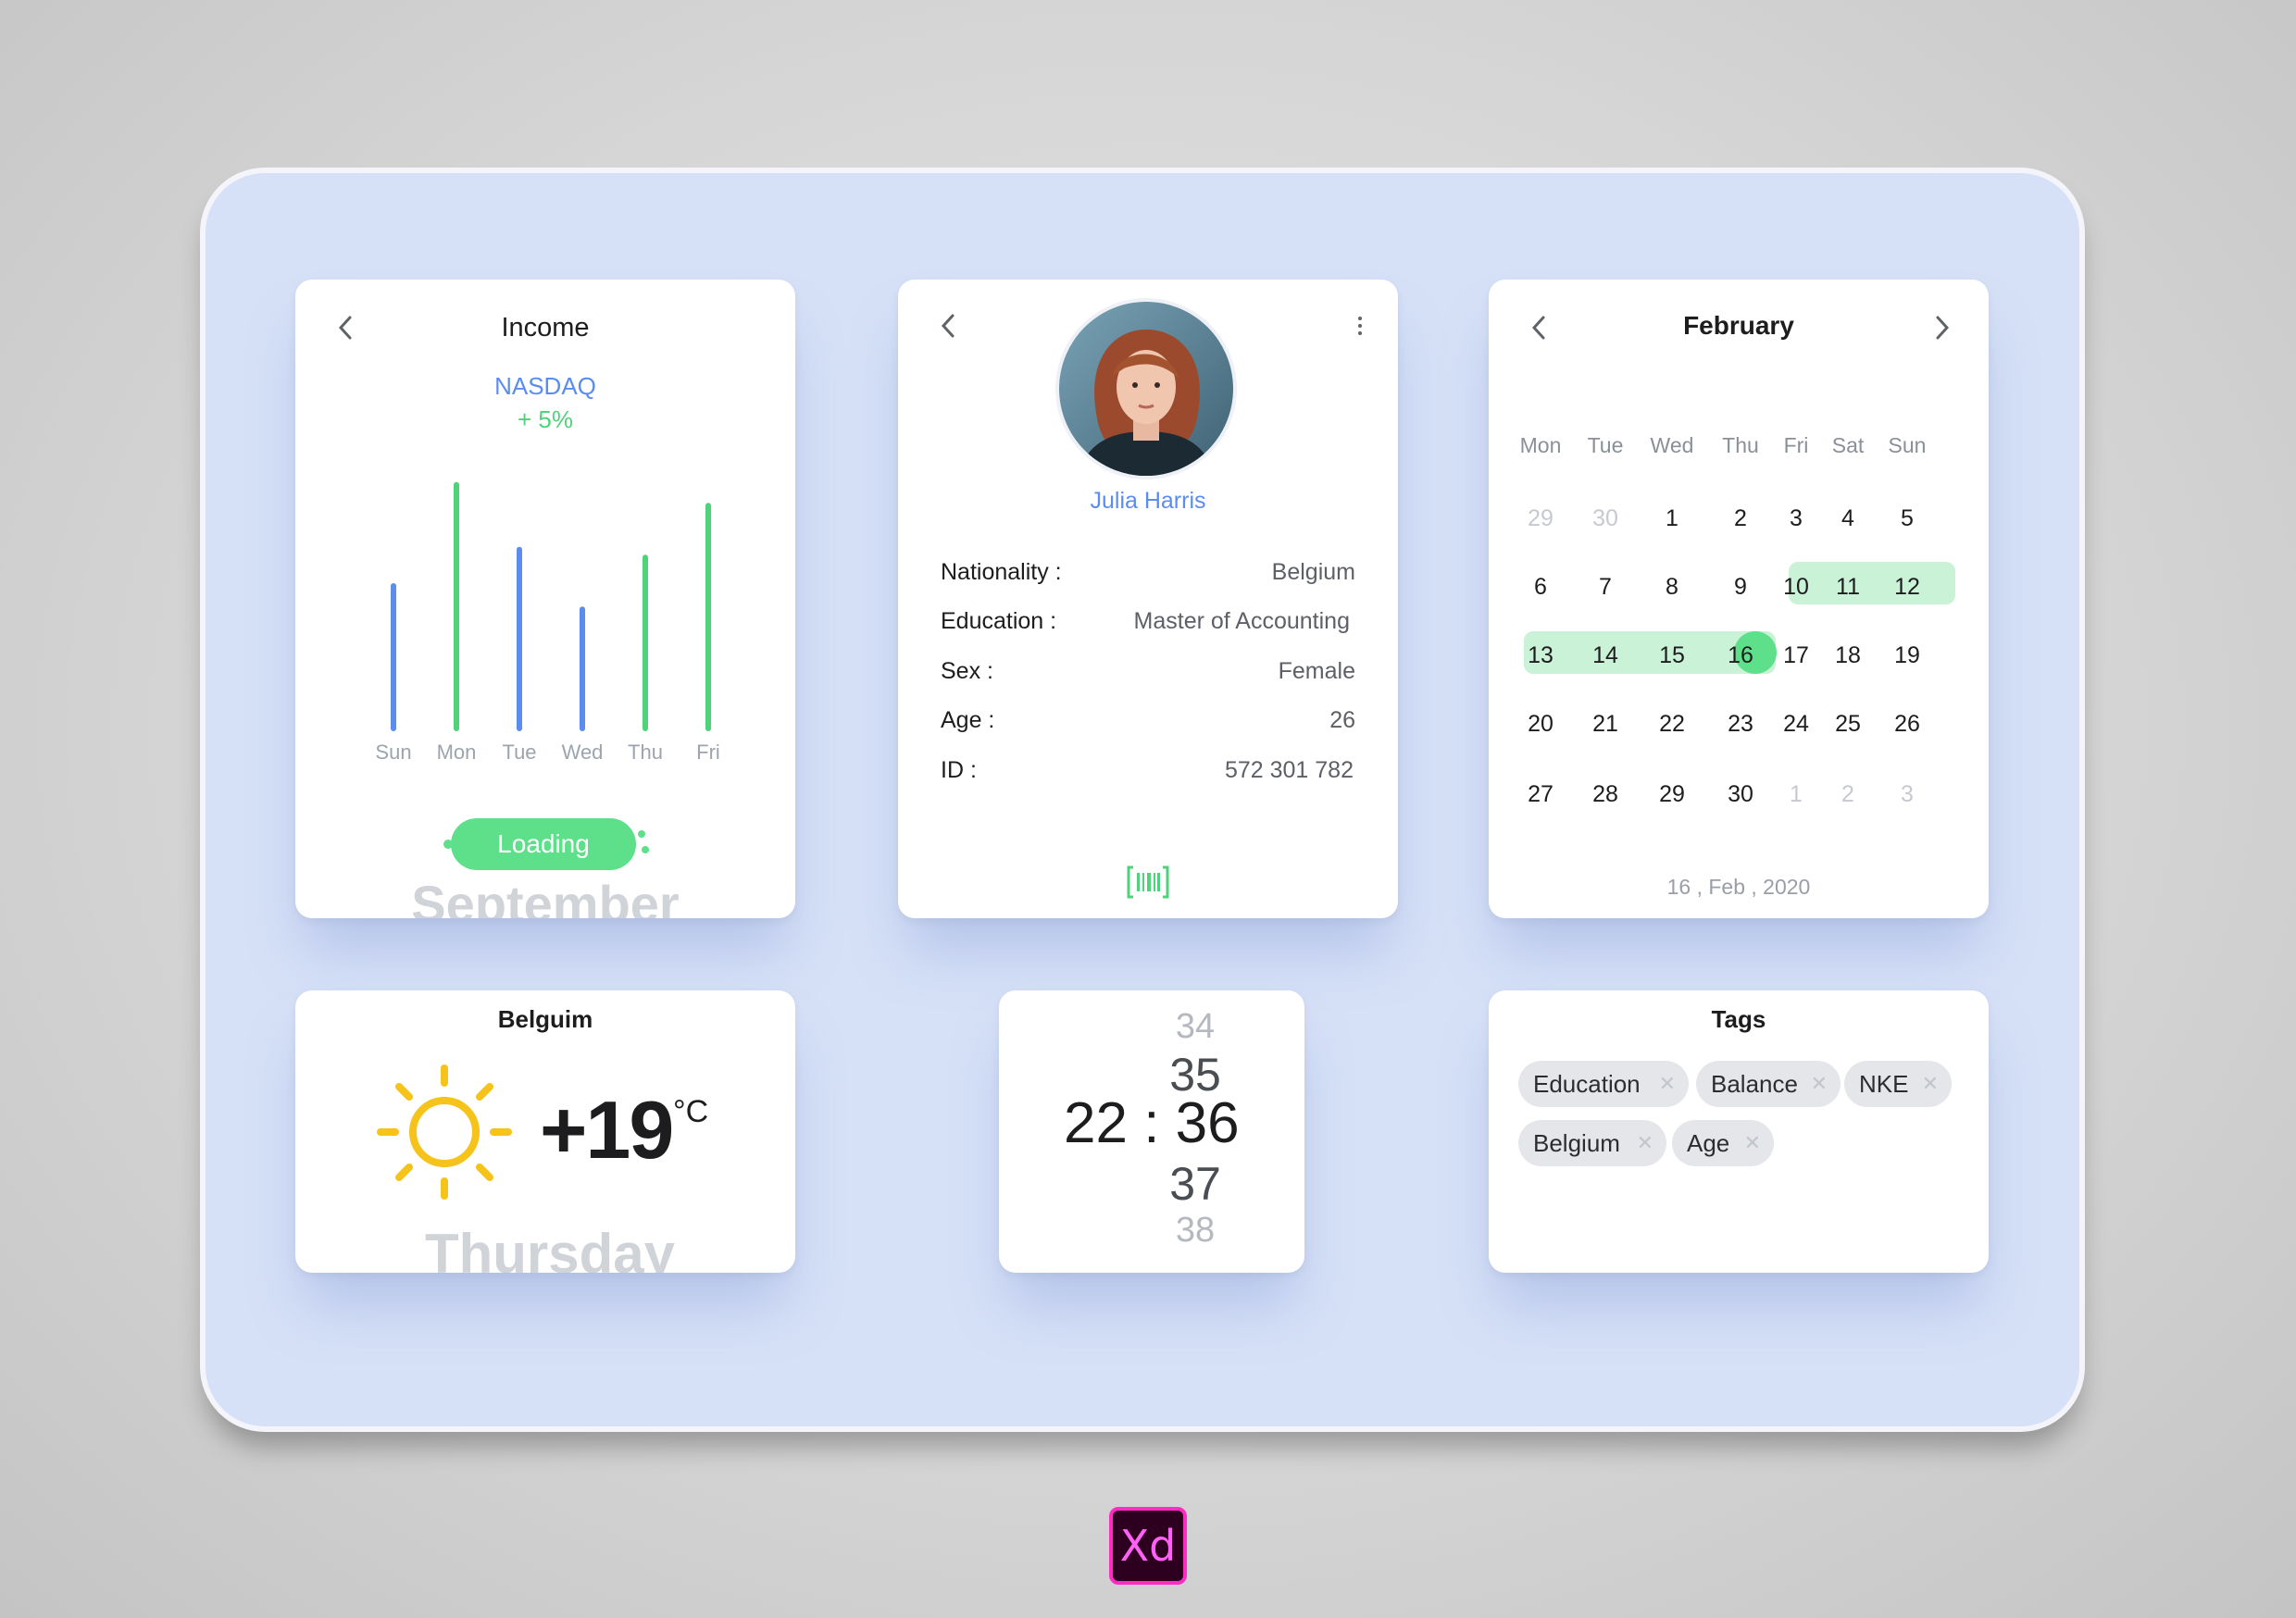 The image size is (2296, 1618). What do you see at coordinates (1195, 1184) in the screenshot?
I see `minute-option: 37` at bounding box center [1195, 1184].